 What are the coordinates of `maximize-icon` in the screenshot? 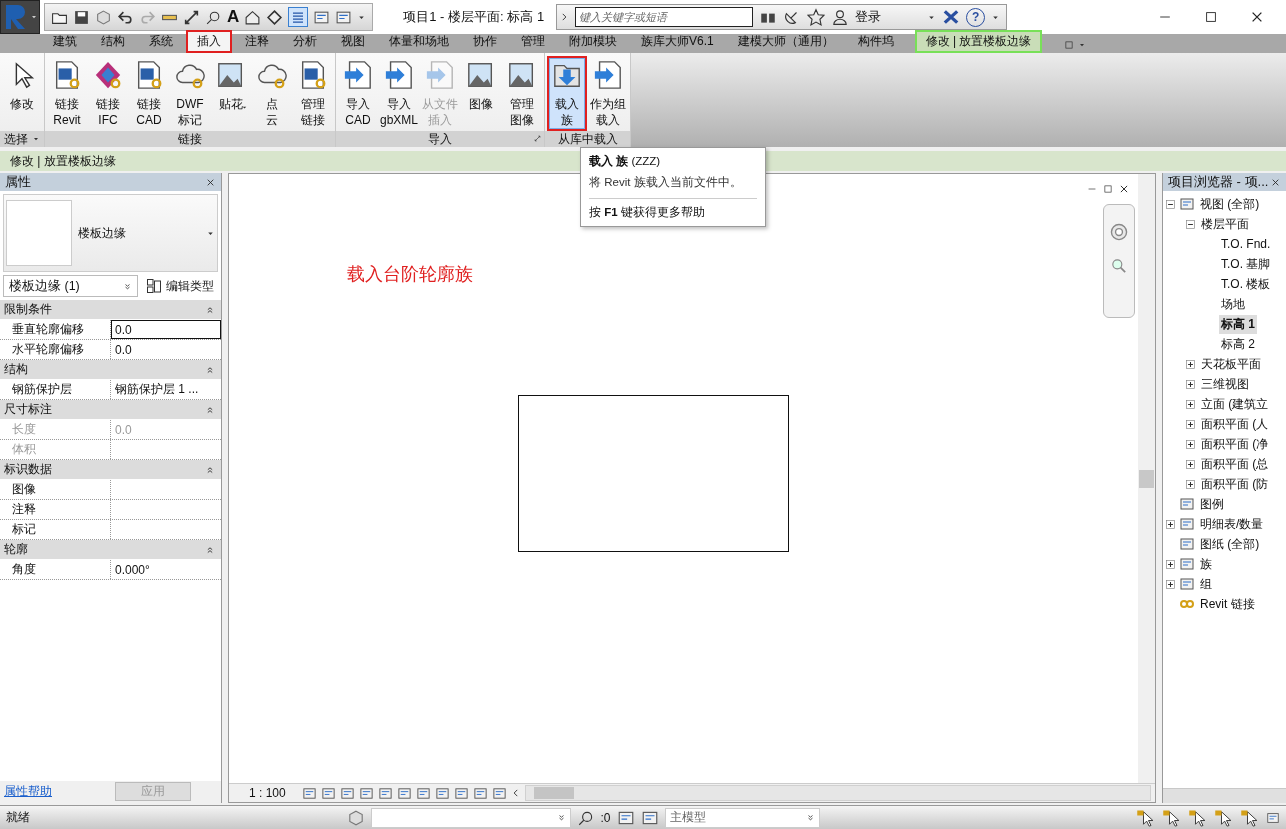 It's located at (1211, 17).